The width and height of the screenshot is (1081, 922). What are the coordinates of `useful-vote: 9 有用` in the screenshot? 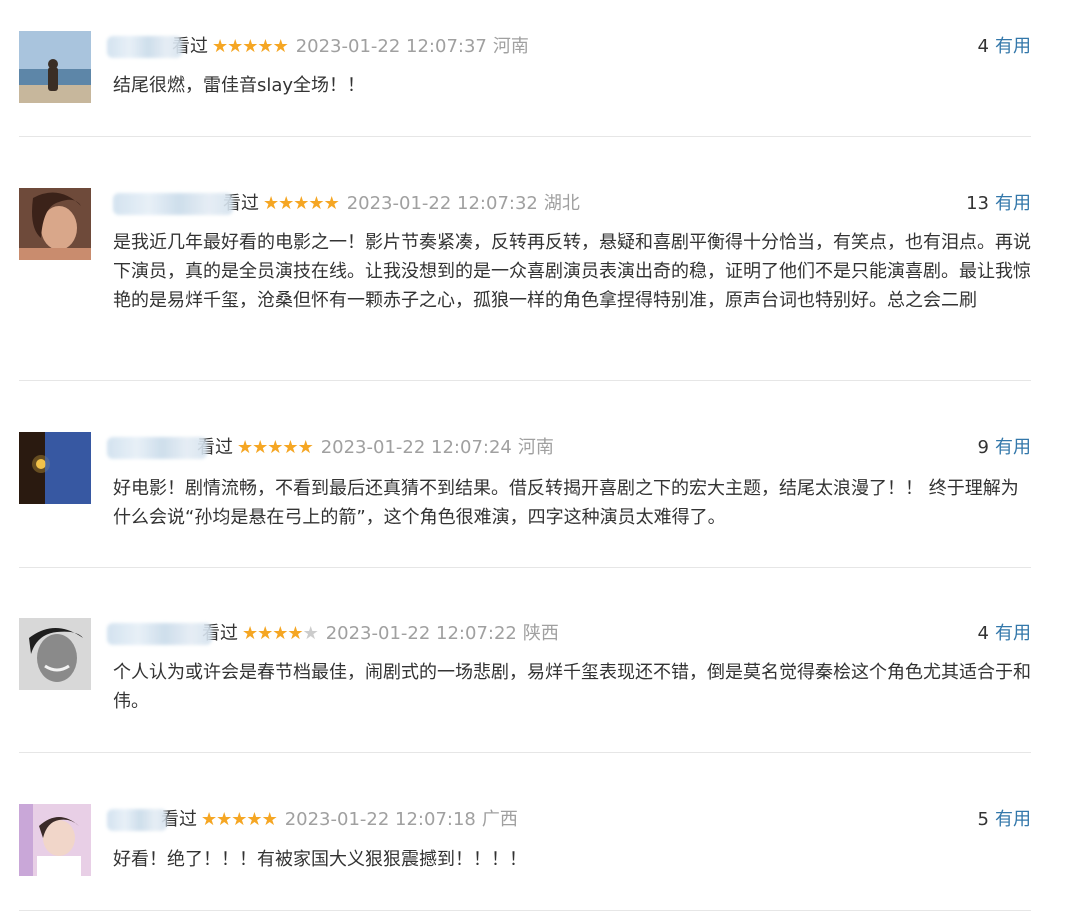 It's located at (1004, 448).